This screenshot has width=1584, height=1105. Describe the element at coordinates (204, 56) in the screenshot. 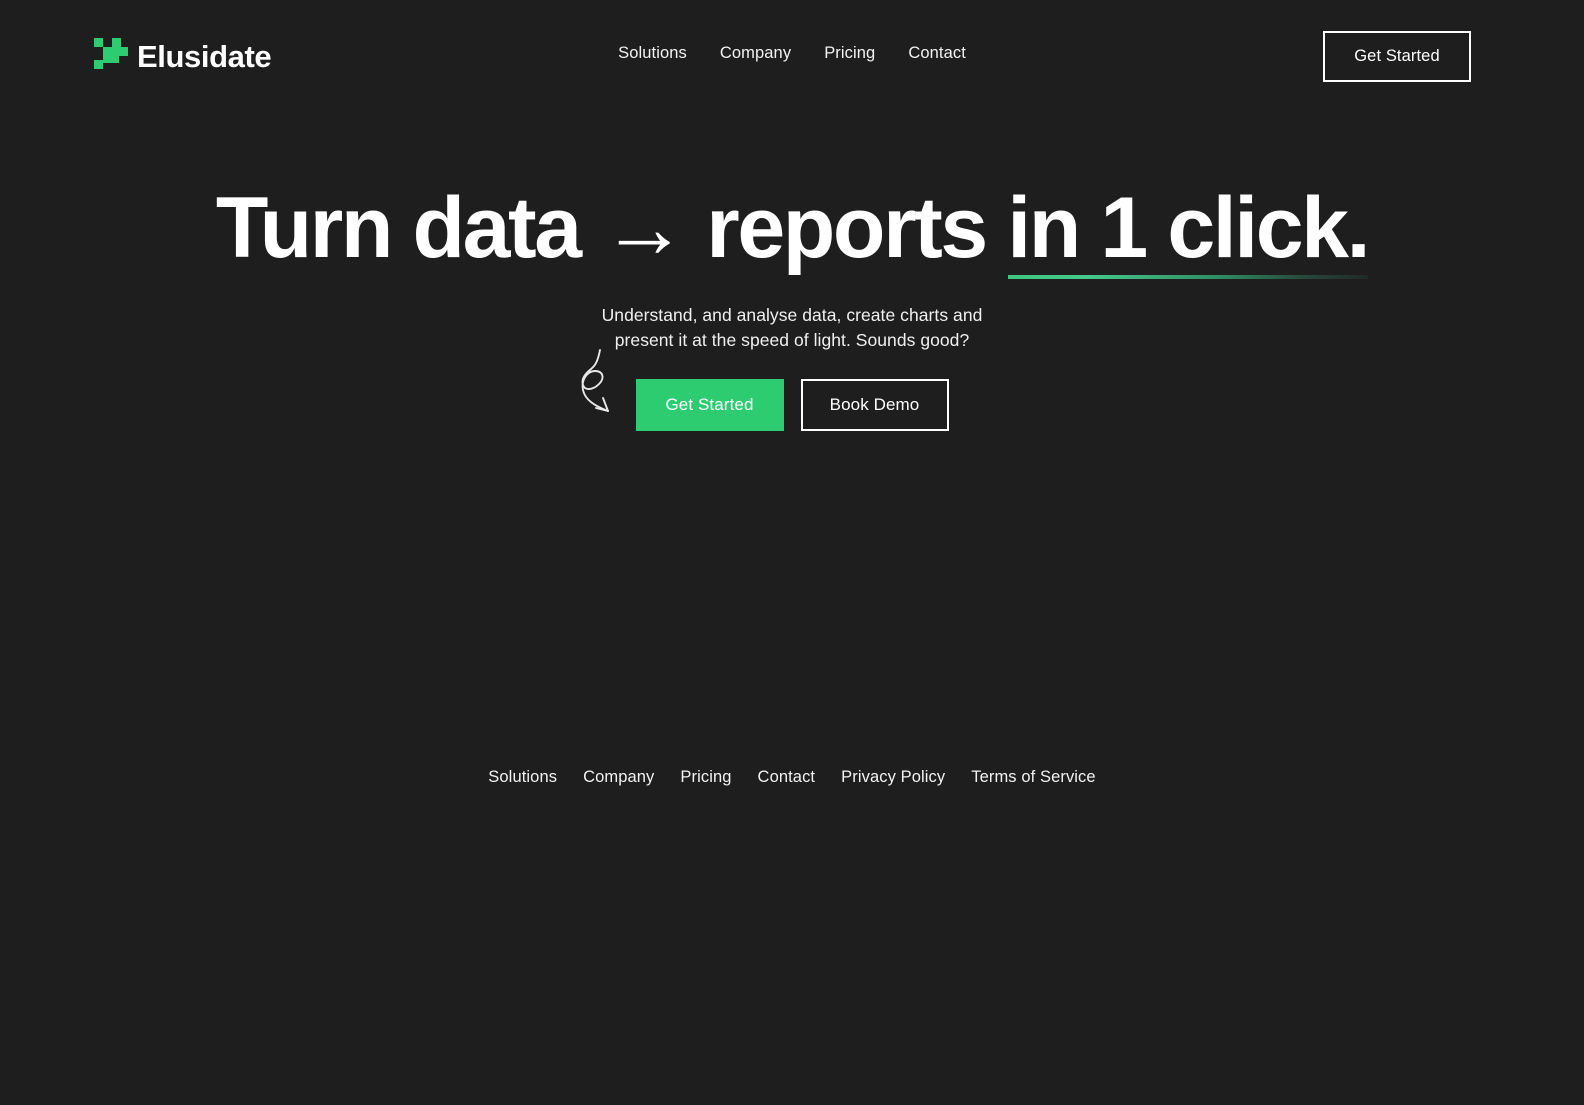

I see `brand-name: Elusidate` at that location.